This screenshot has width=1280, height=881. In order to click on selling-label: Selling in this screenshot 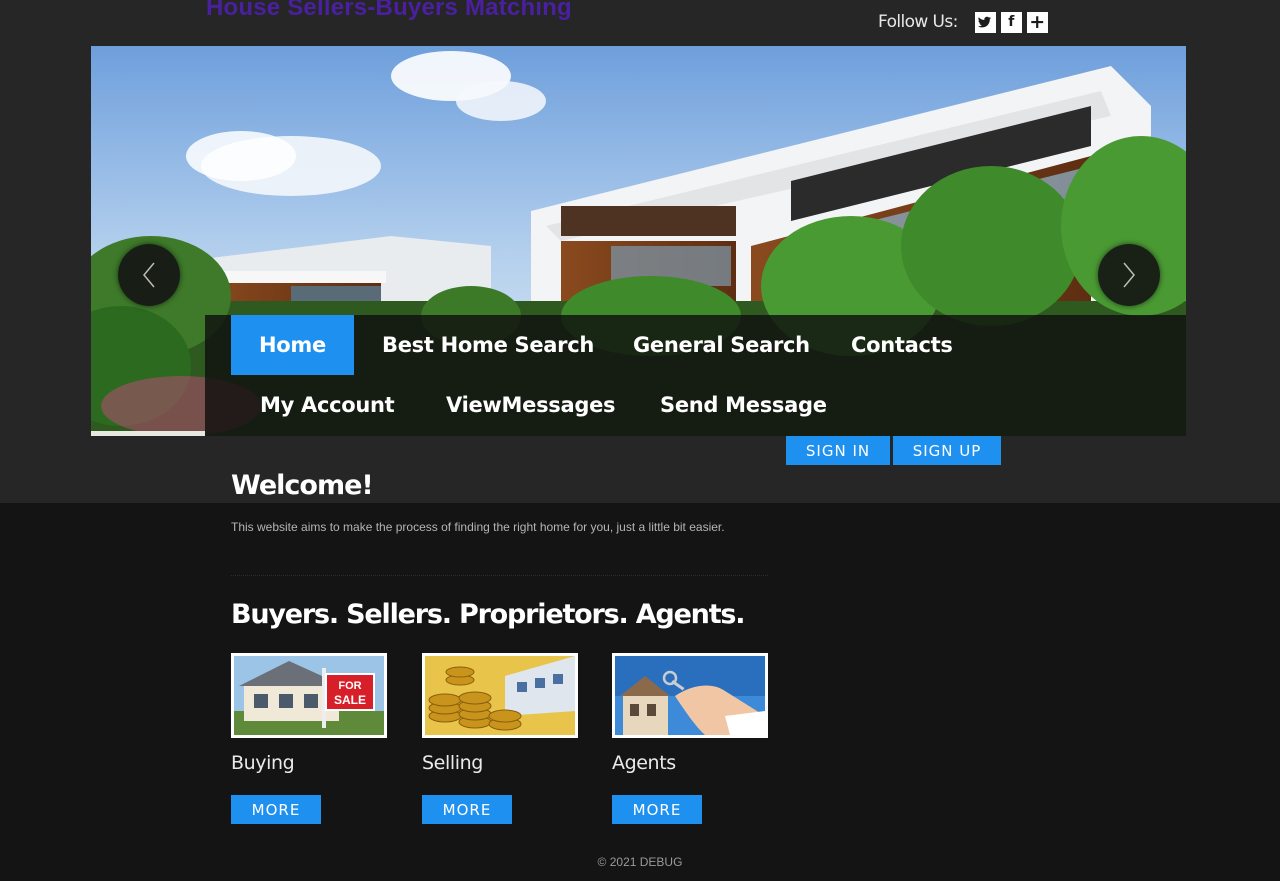, I will do `click(452, 763)`.